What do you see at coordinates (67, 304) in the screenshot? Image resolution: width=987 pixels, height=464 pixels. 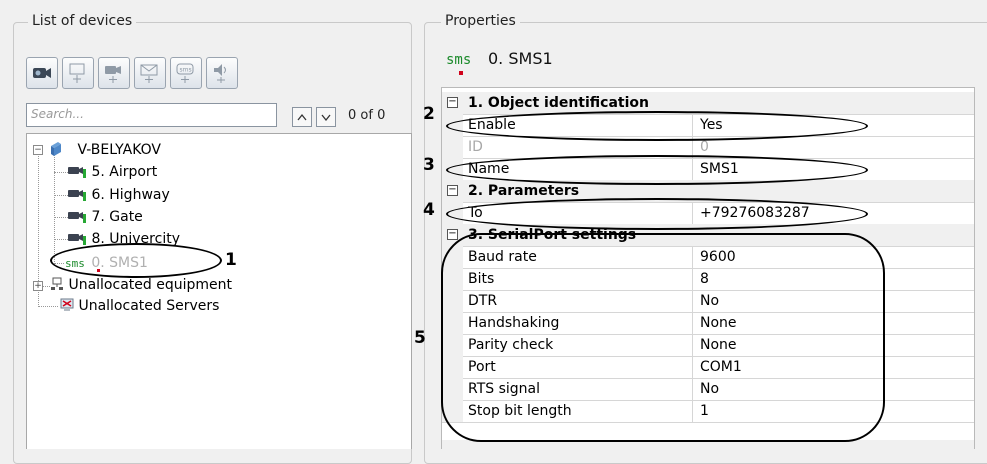 I see `server-unallocated-icon` at bounding box center [67, 304].